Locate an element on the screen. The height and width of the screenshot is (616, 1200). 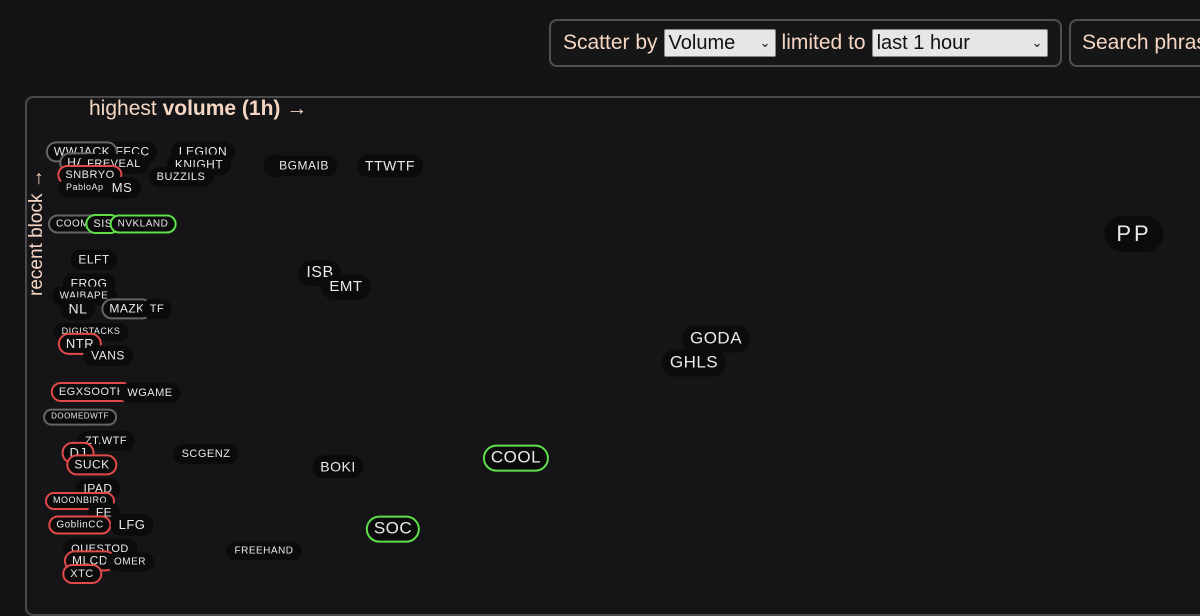
x-axis-label: highest volume (1h) → is located at coordinates (198, 109).